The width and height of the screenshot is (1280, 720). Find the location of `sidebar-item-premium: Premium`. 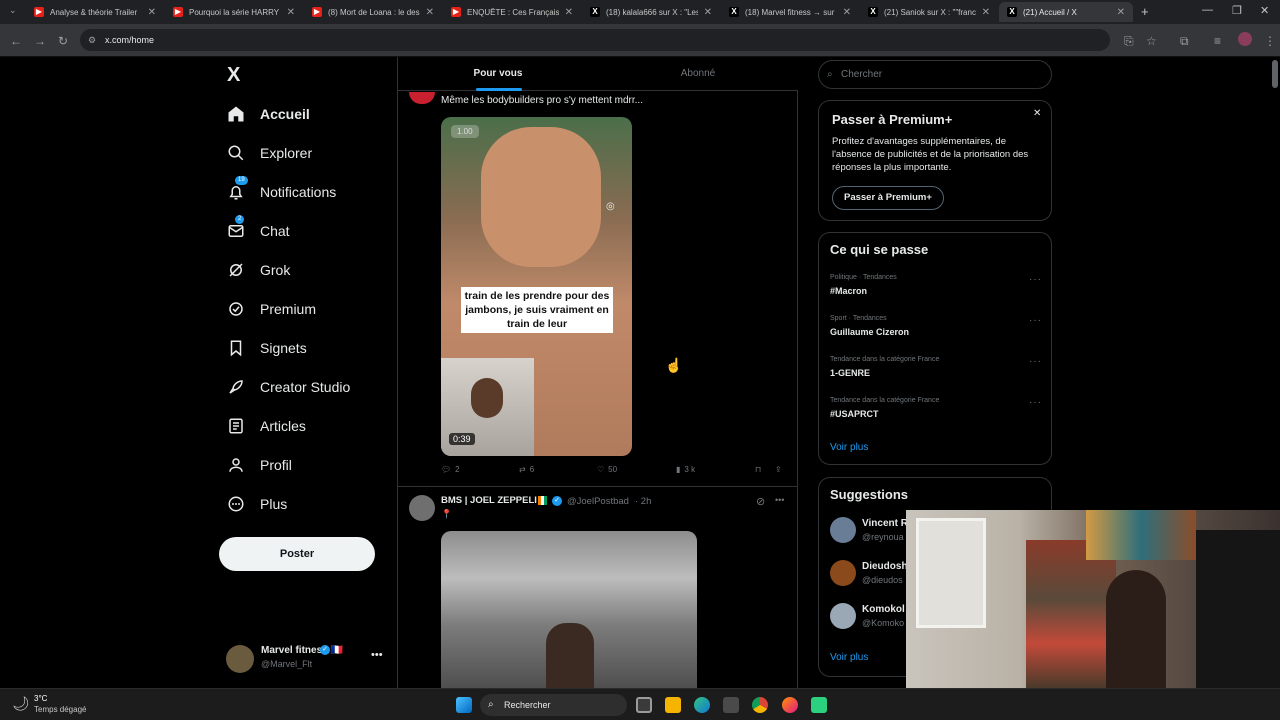

sidebar-item-premium: Premium is located at coordinates (271, 309).